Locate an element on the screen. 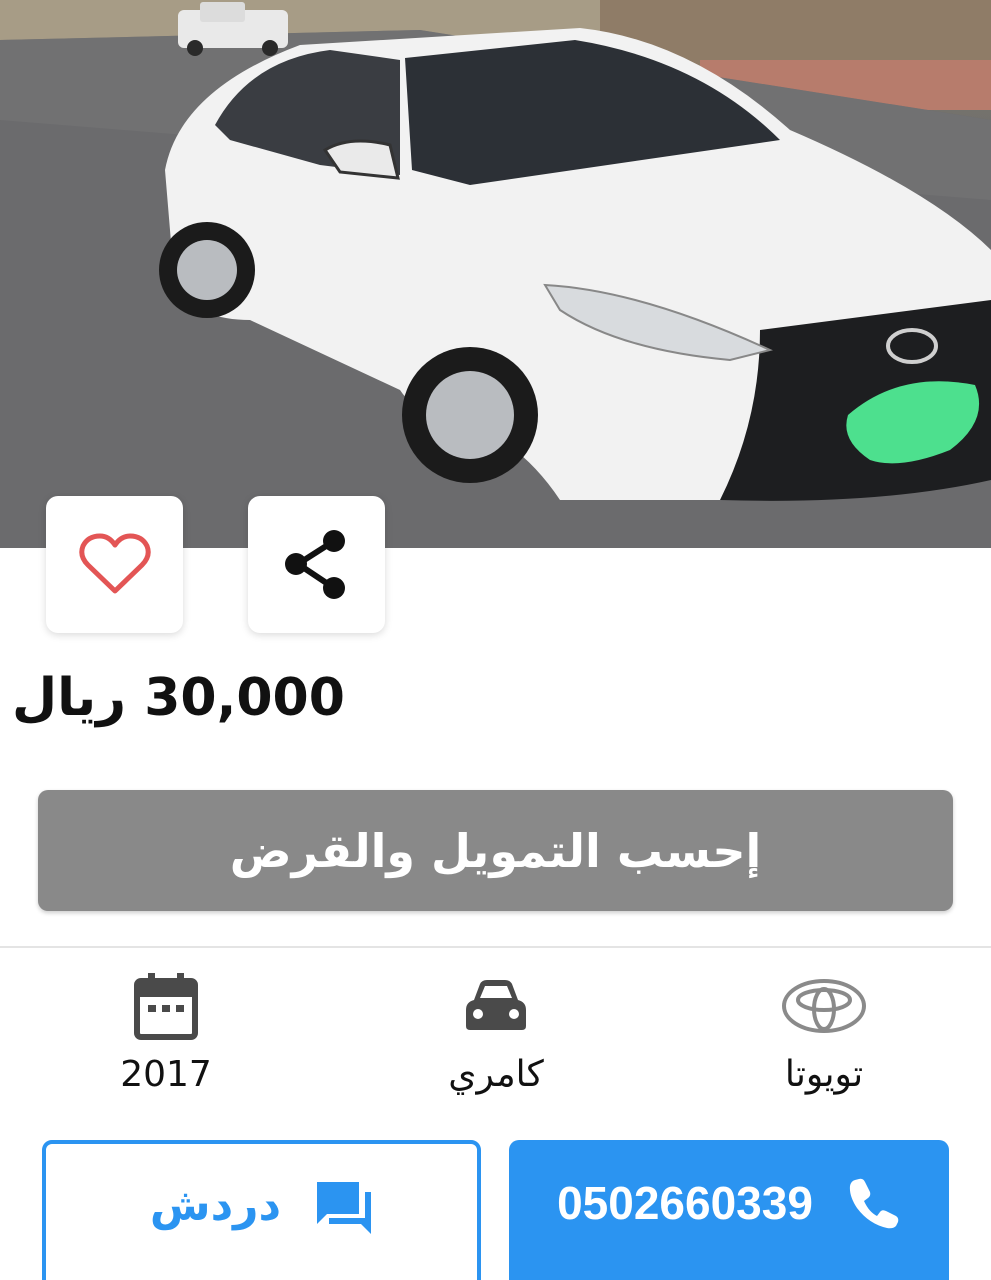 This screenshot has height=1280, width=991. chat-button: دردش is located at coordinates (261, 1210).